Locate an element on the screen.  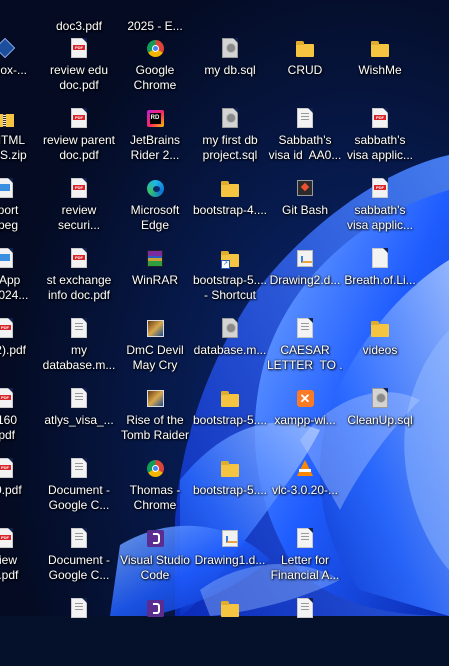
desktop-icon: PDF view 1.pdf is located at coordinates (21, 561).